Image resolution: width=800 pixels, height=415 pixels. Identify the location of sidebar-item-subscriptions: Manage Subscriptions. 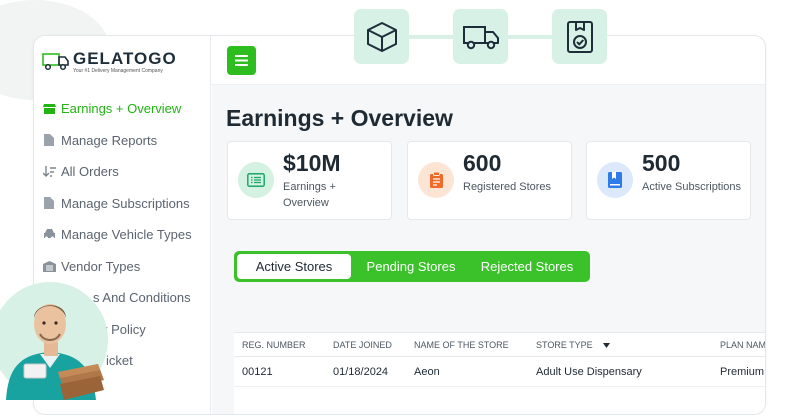
(122, 204).